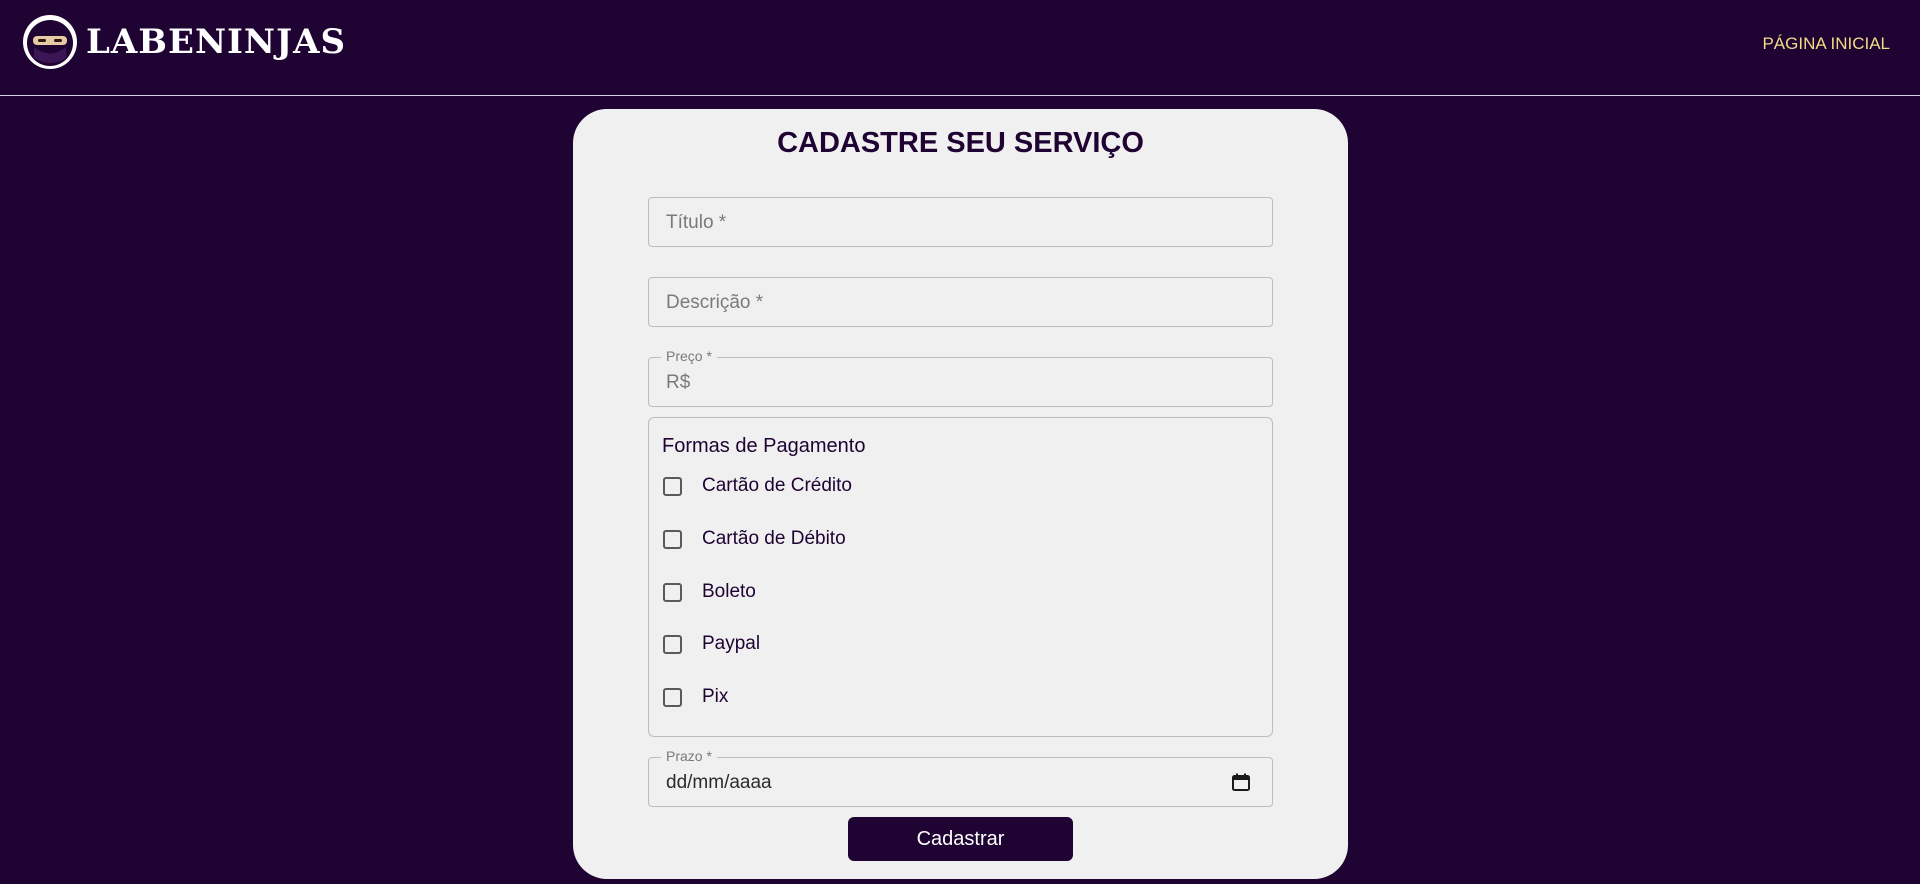 The width and height of the screenshot is (1920, 884). What do you see at coordinates (960, 839) in the screenshot?
I see `submit-button: Cadastrar` at bounding box center [960, 839].